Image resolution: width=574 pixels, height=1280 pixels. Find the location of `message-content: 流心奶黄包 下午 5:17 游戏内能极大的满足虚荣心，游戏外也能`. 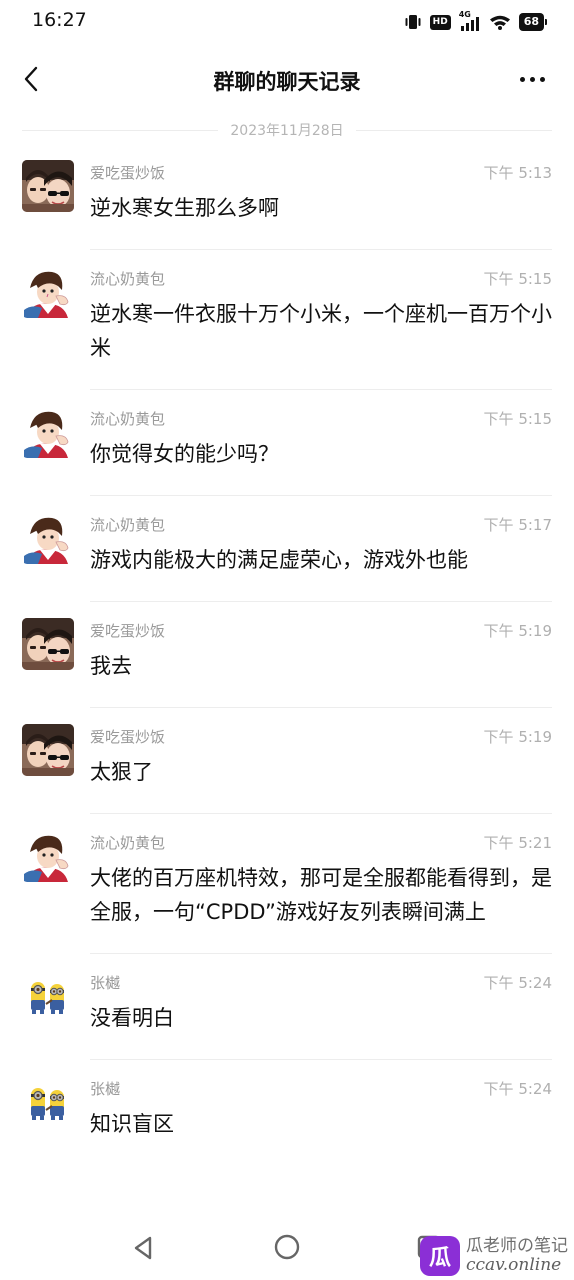

message-content: 流心奶黄包 下午 5:17 游戏内能极大的满足虚荣心，游戏外也能 is located at coordinates (321, 549).